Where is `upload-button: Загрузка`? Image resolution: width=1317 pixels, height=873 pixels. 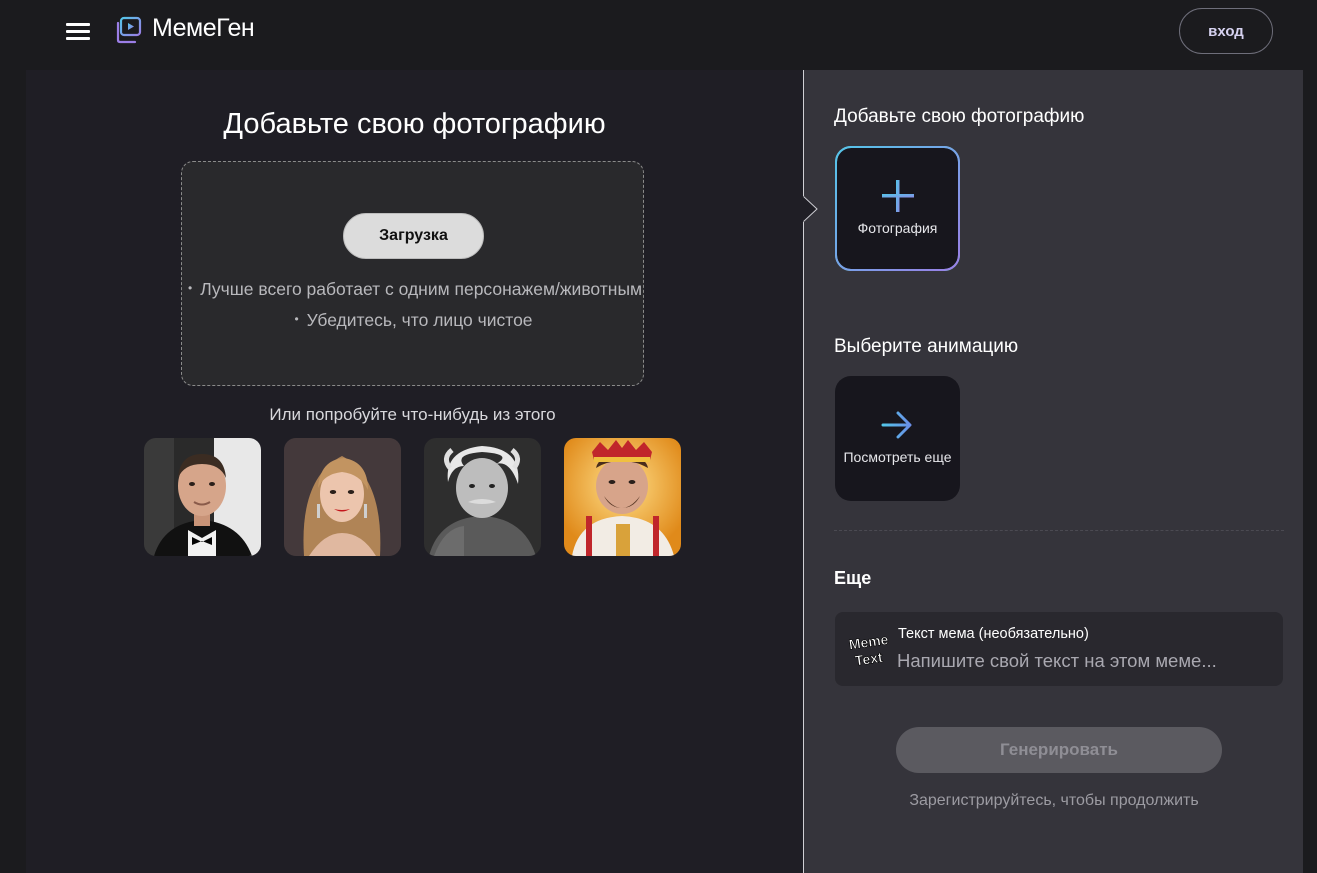
upload-button: Загрузка is located at coordinates (413, 236).